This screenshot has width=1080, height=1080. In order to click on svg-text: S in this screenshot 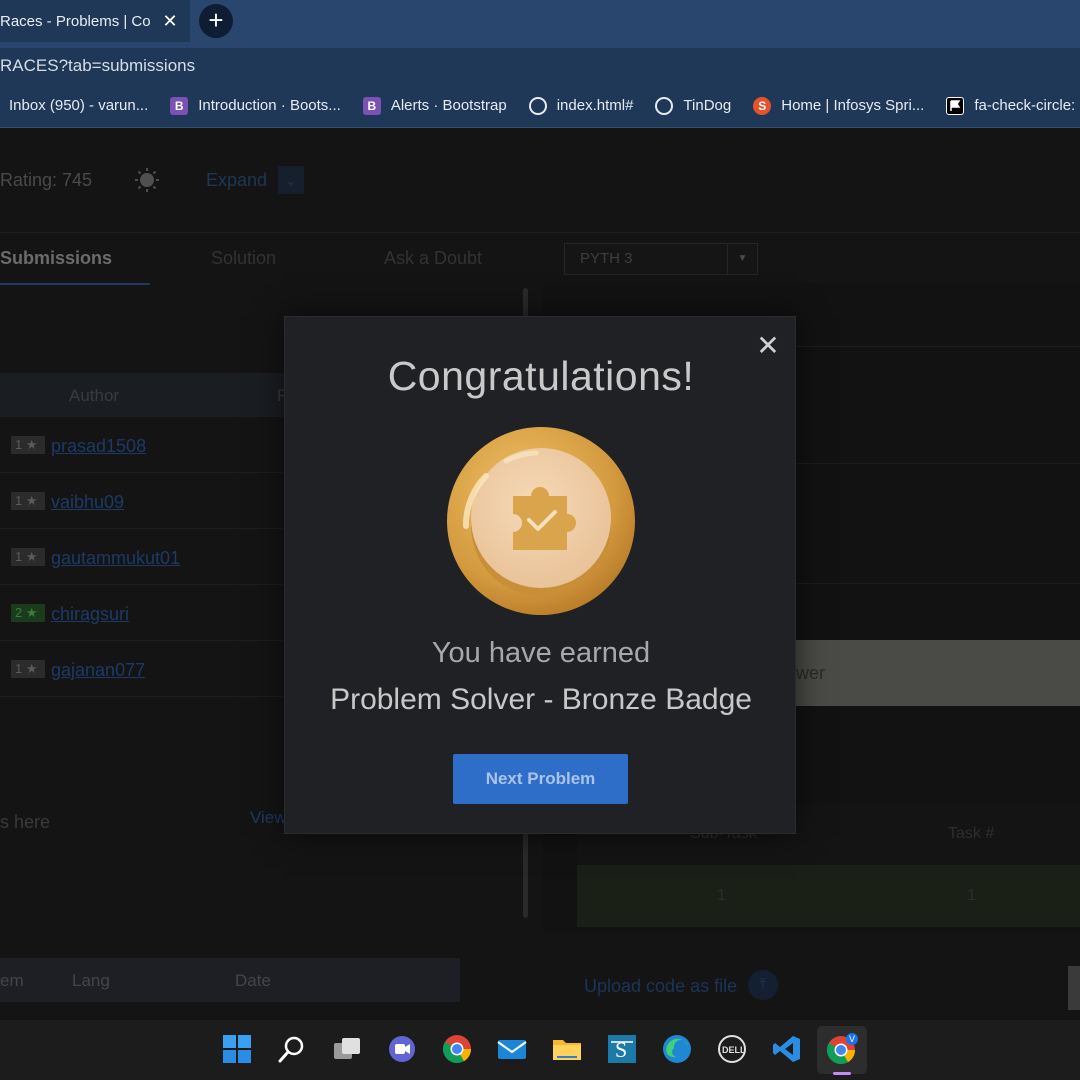, I will do `click(621, 1049)`.